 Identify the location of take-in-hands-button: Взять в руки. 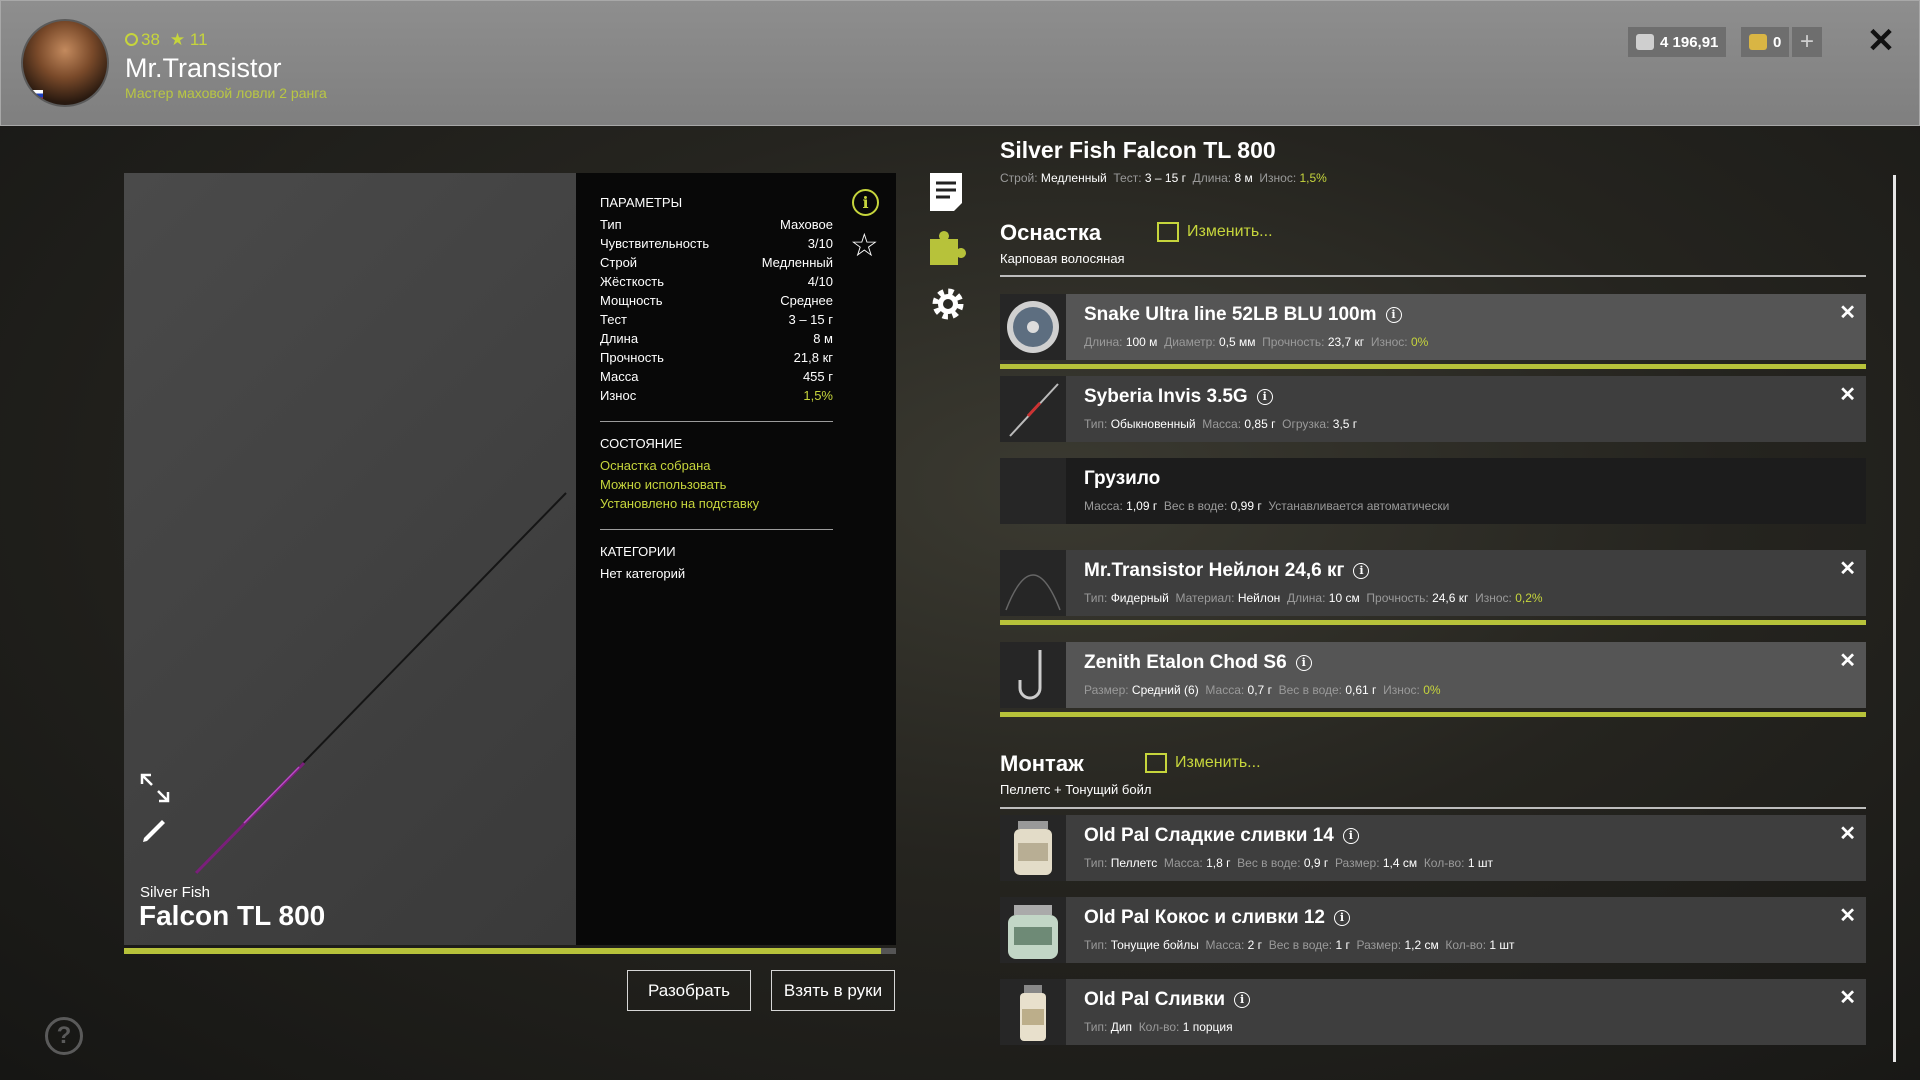
(833, 990).